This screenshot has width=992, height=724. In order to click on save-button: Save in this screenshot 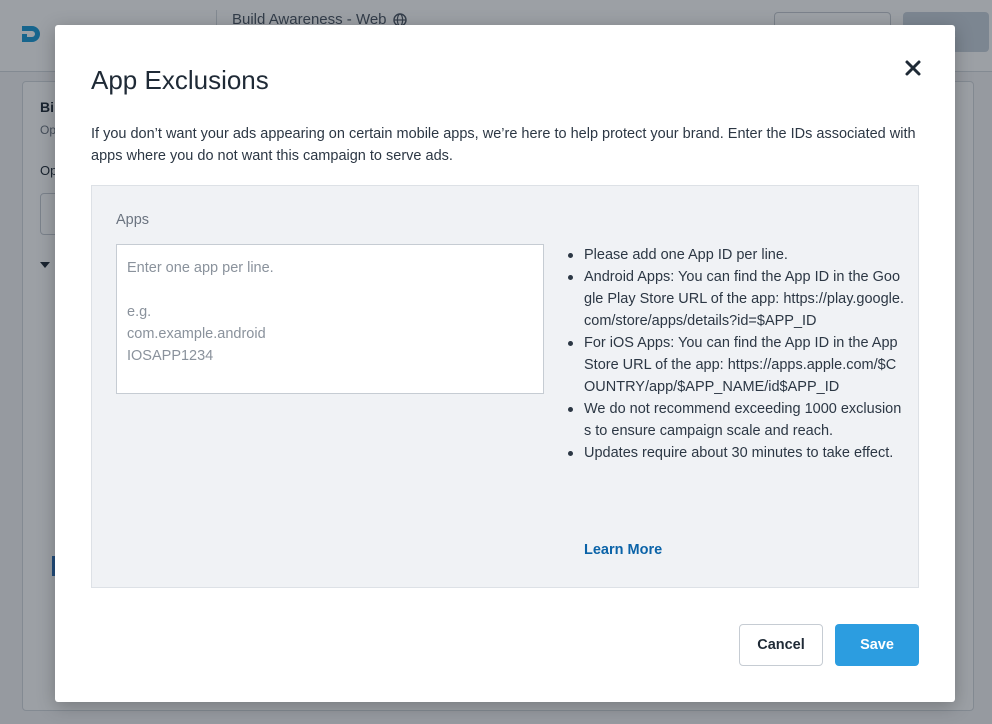, I will do `click(877, 645)`.